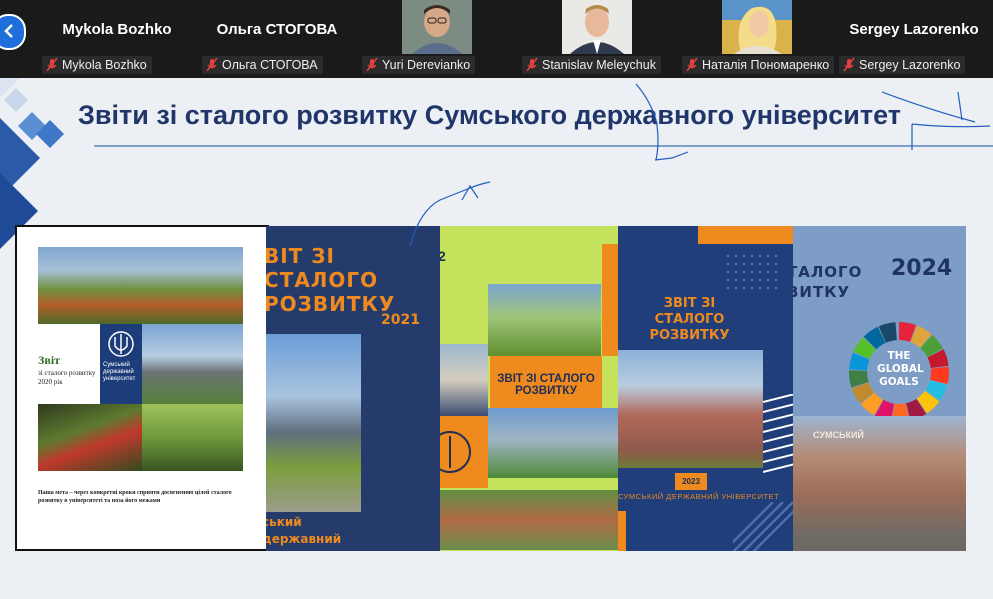 Image resolution: width=993 pixels, height=599 pixels. I want to click on participant-tile: Наталія Пономаренко, so click(757, 39).